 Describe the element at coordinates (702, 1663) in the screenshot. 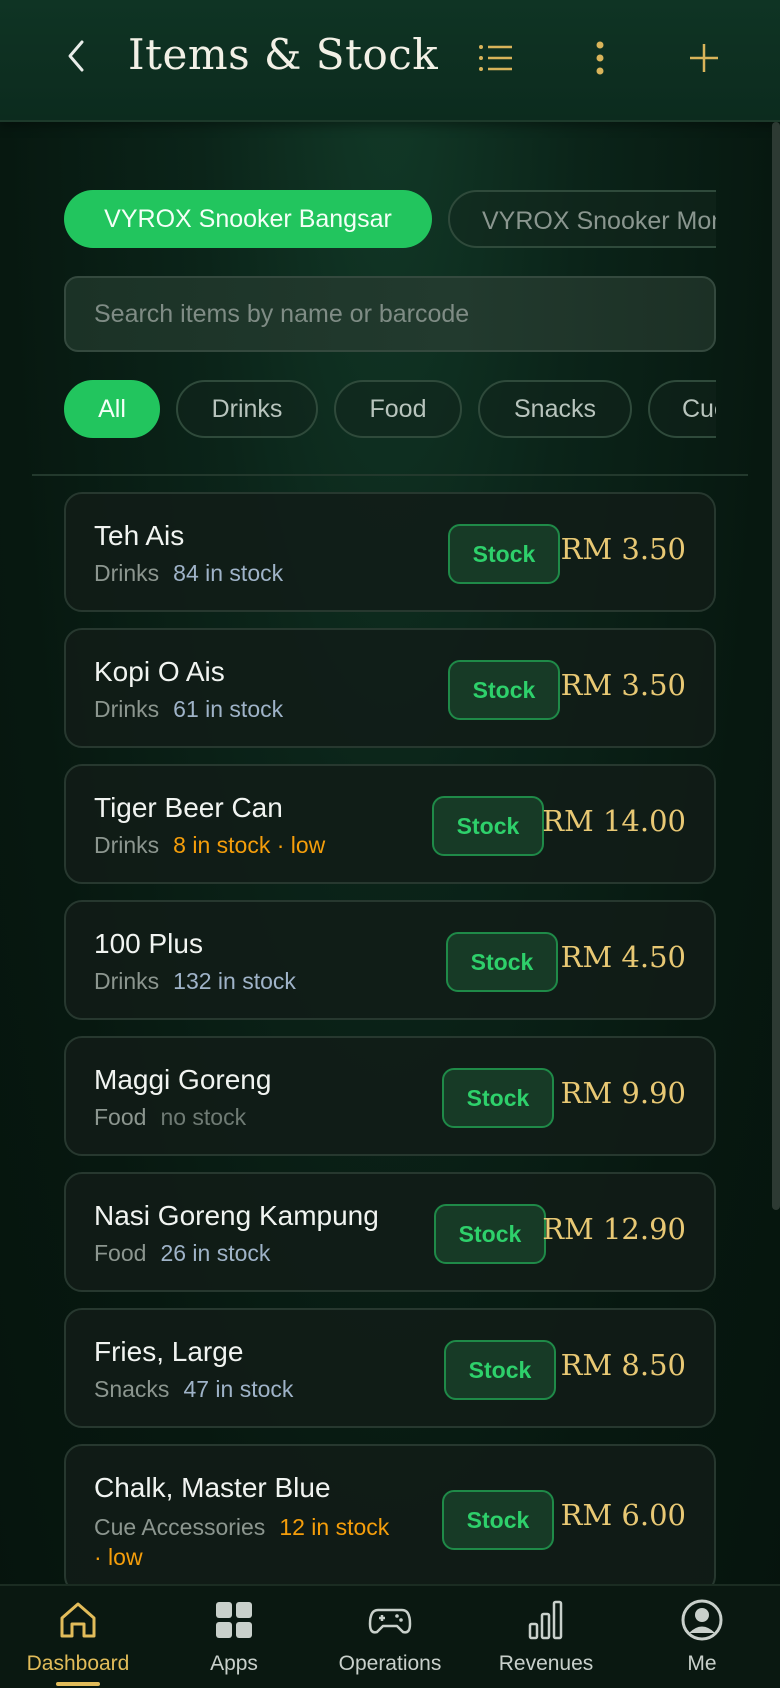

I see `nav-label: Me` at that location.